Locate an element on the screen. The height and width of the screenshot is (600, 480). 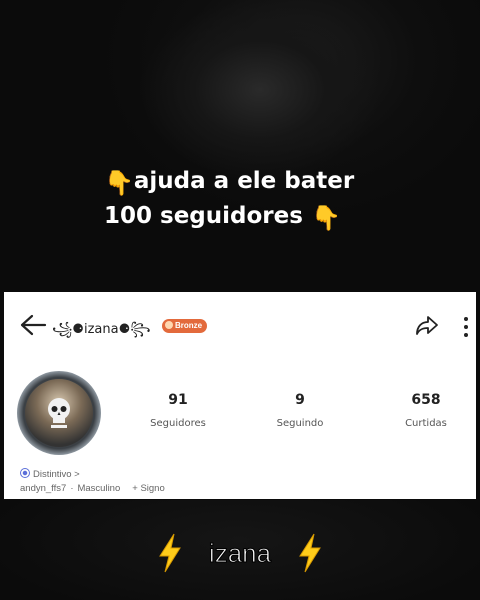
following-count: 9 is located at coordinates (300, 400).